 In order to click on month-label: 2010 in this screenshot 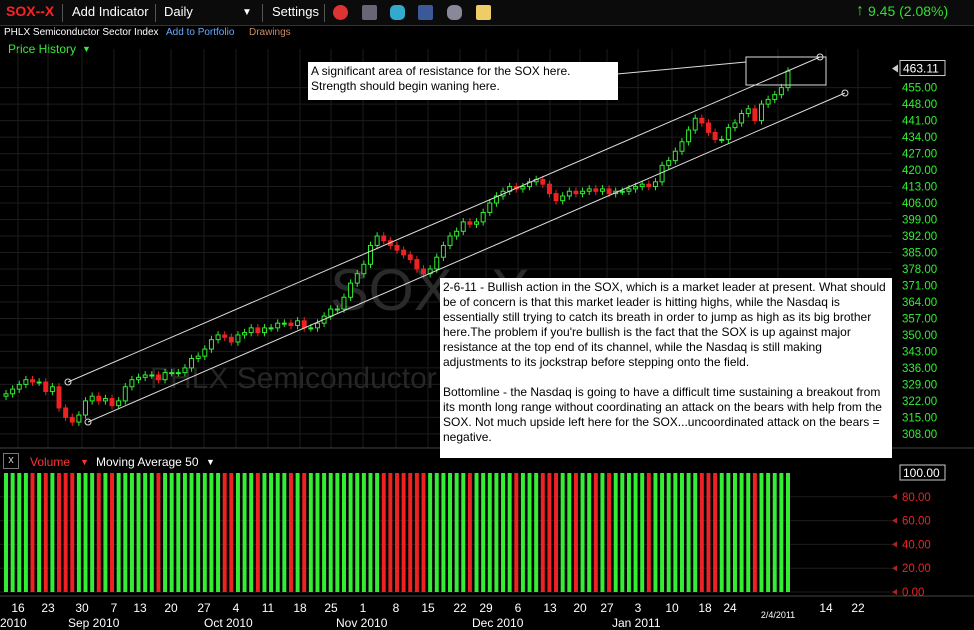, I will do `click(13, 623)`.